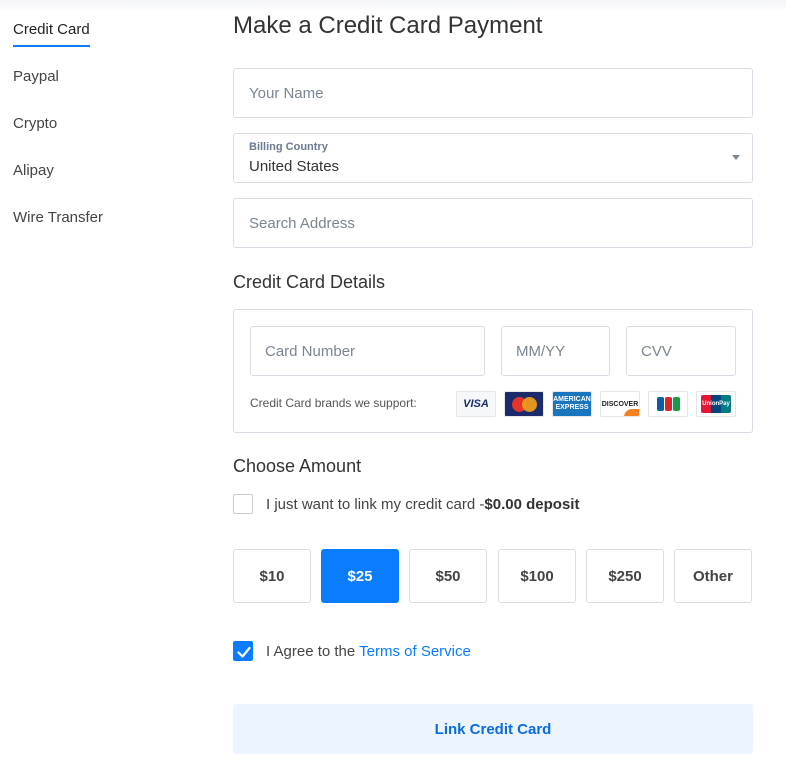 This screenshot has width=786, height=766. I want to click on name-input, so click(493, 93).